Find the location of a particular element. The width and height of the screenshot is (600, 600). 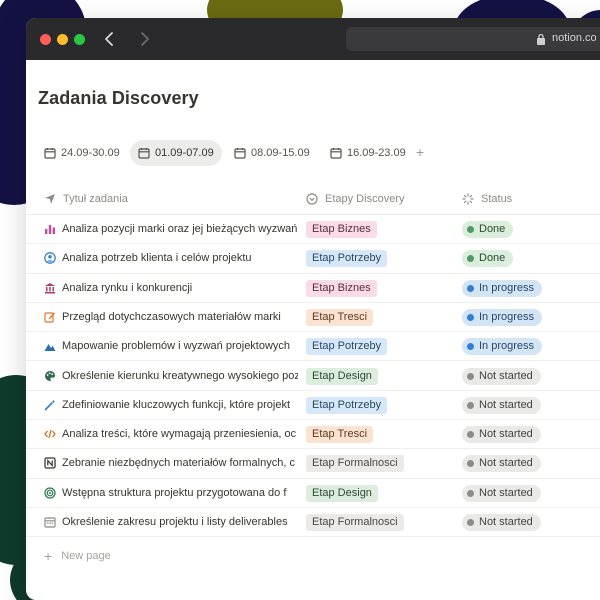

table-header: Tytuł zadania Etapy Discovery Status is located at coordinates (313, 200).